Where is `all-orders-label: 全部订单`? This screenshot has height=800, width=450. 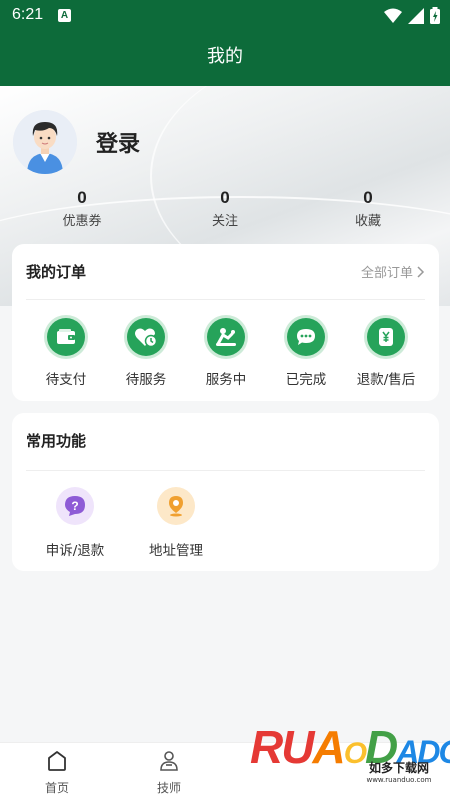
all-orders-label: 全部订单 is located at coordinates (386, 273).